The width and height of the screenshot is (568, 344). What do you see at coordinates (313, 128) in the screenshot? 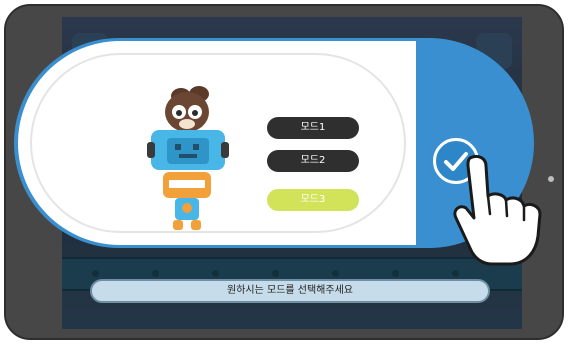
I see `mode-1-button: 모드1` at bounding box center [313, 128].